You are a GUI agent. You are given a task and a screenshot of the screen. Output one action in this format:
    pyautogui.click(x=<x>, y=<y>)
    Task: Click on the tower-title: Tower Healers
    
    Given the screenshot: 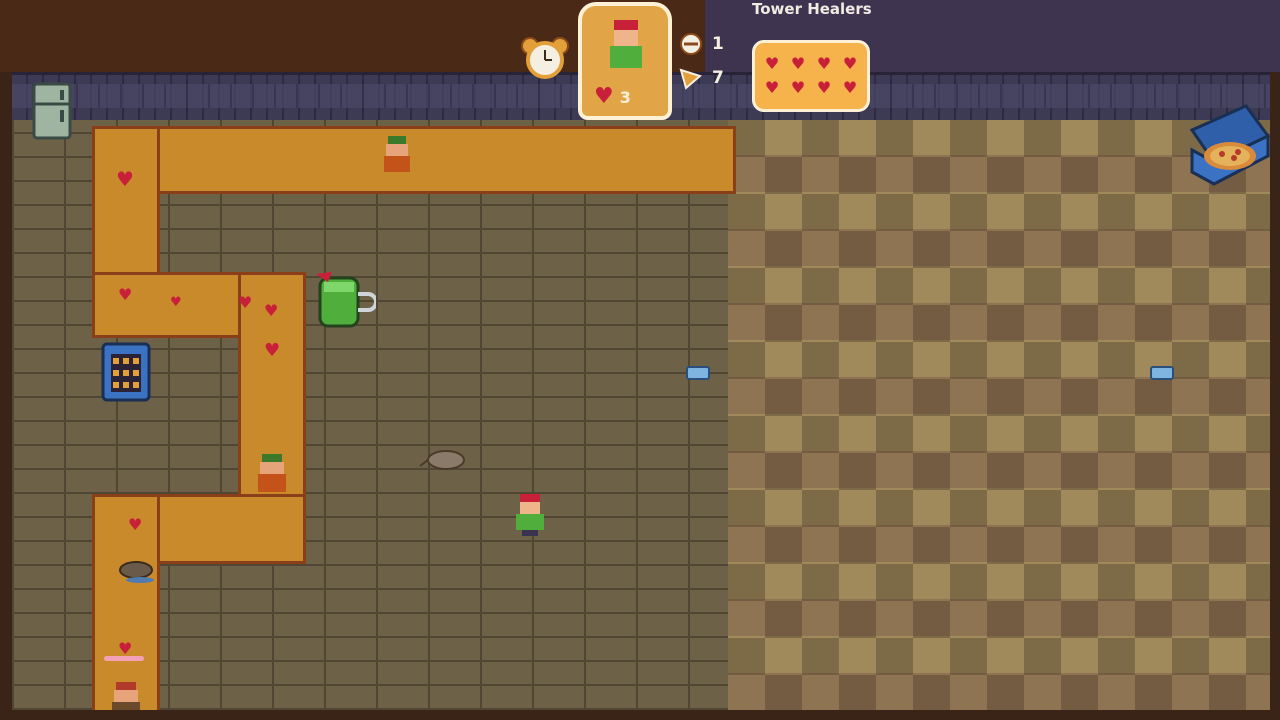 What is the action you would take?
    pyautogui.click(x=812, y=9)
    